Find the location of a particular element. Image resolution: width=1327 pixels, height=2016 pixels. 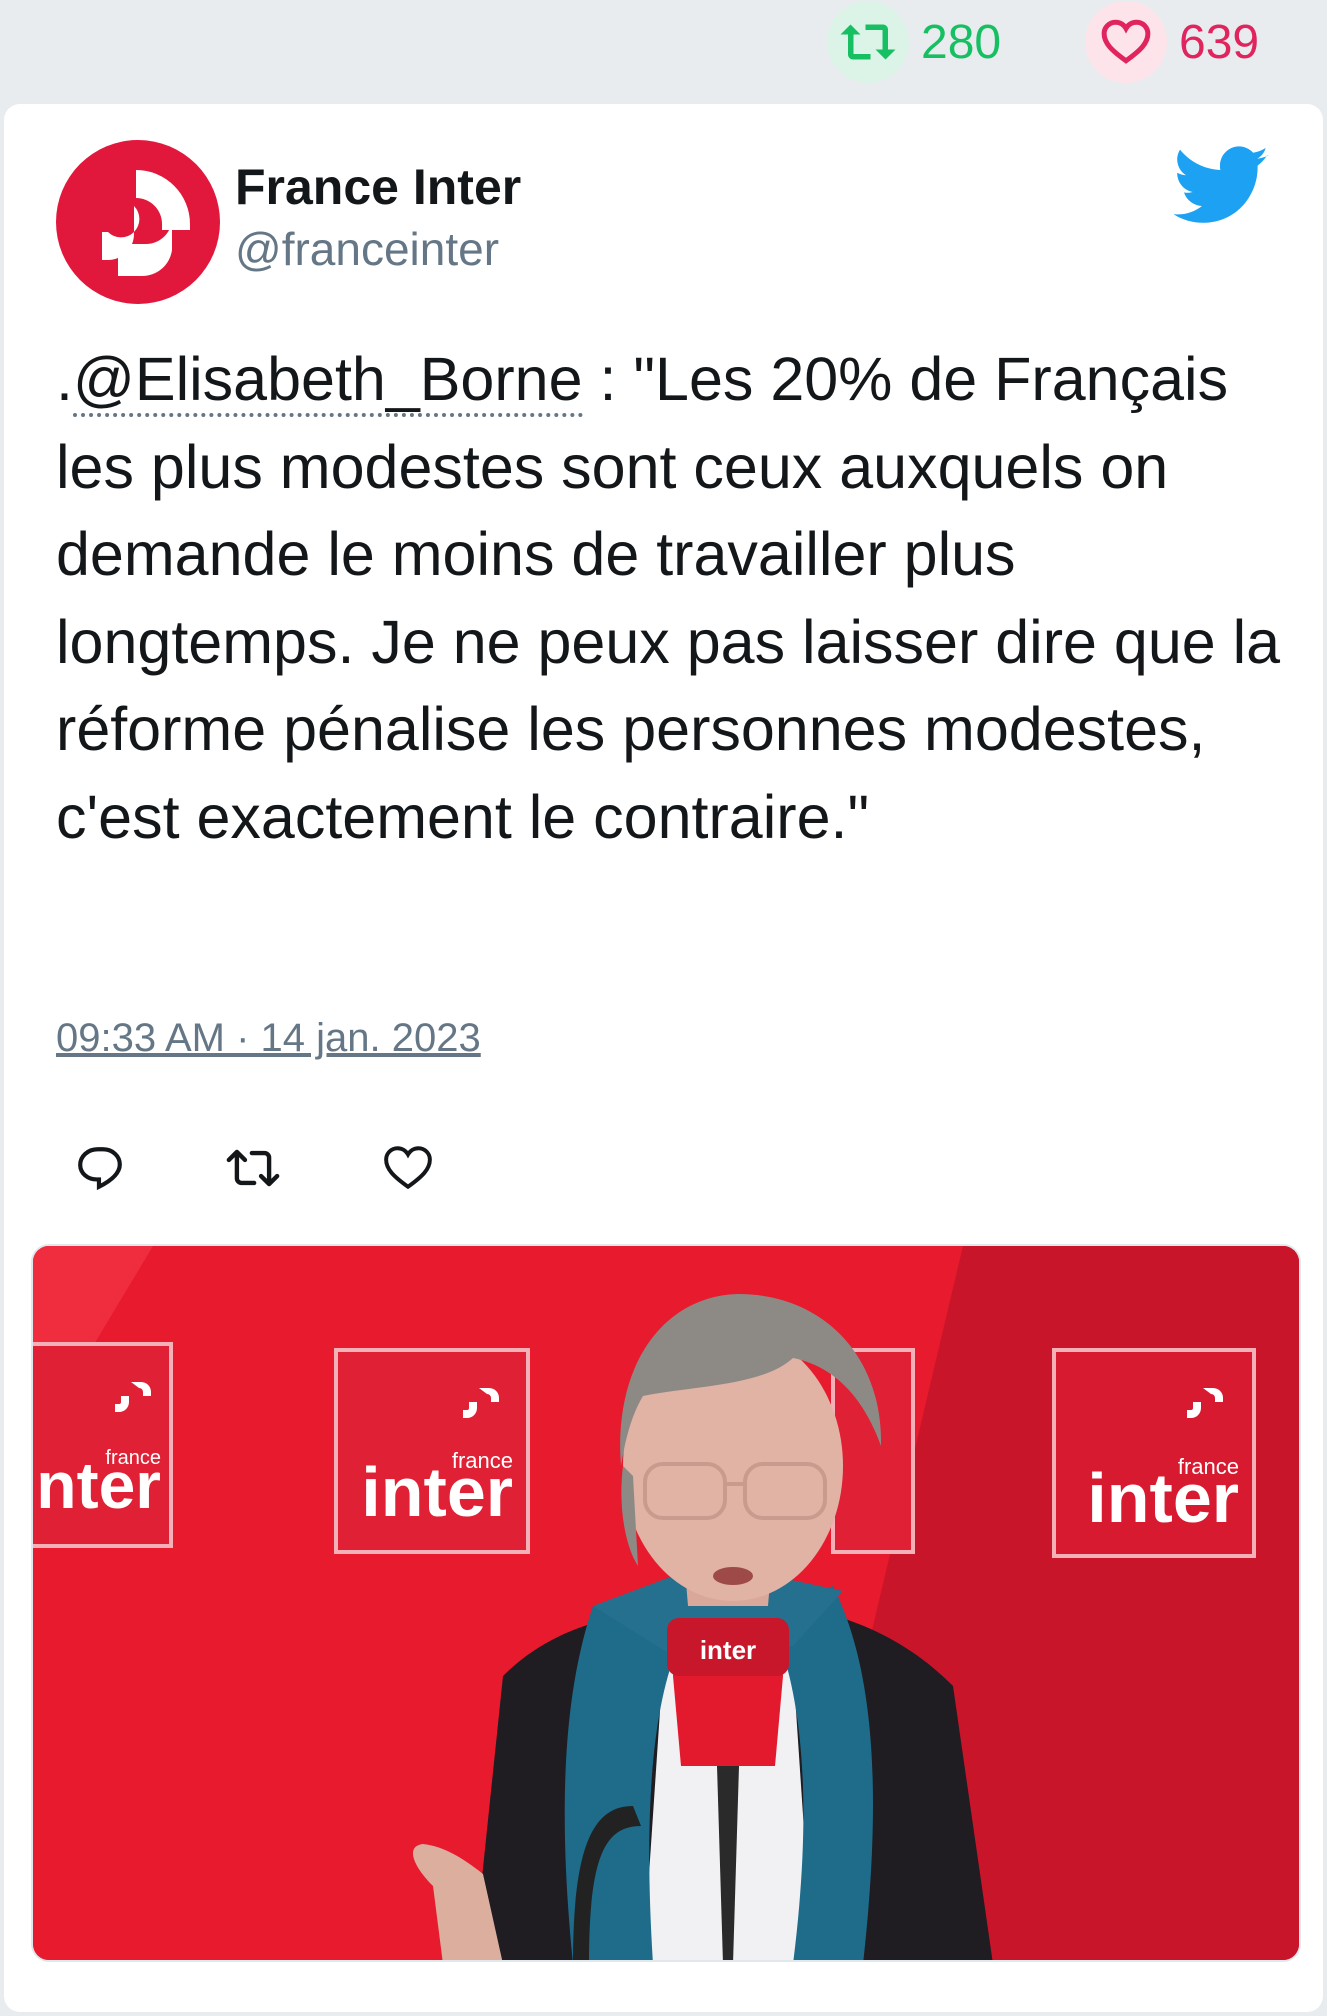

tweet-prefix: . is located at coordinates (64, 379).